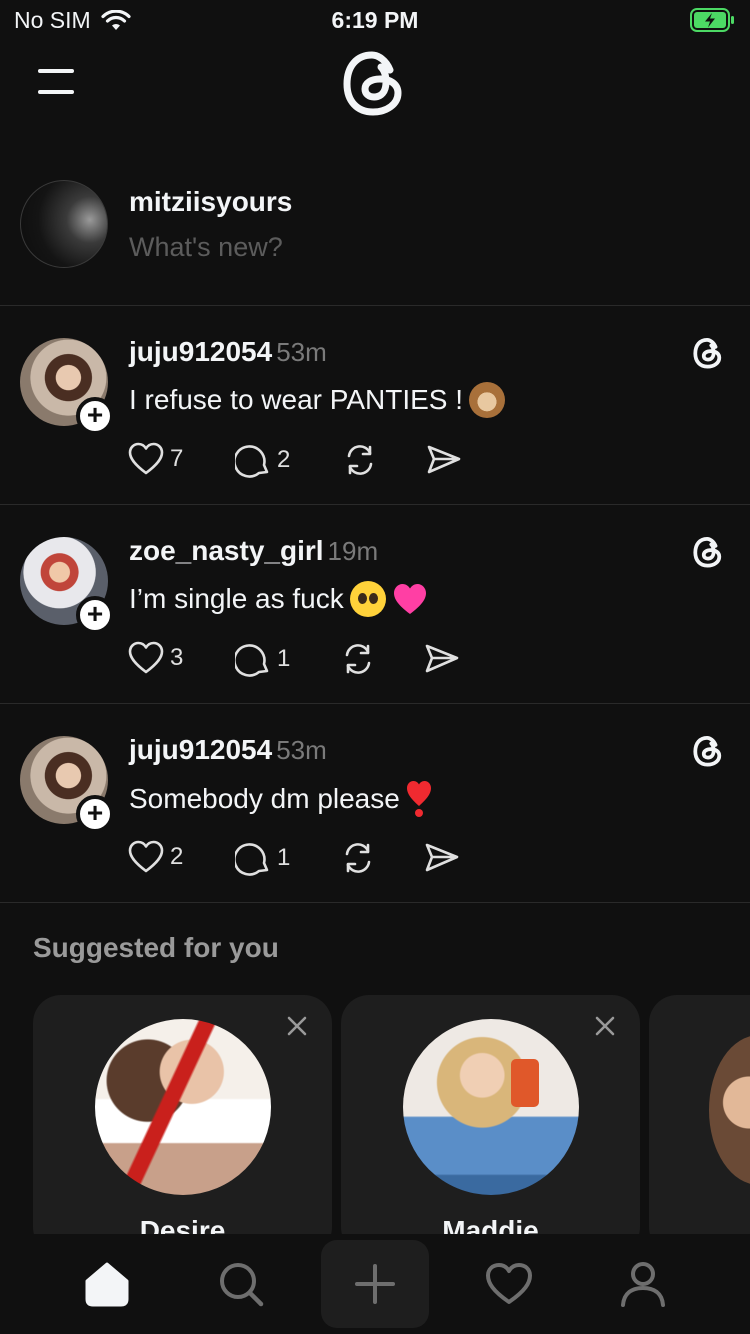  I want to click on suggested-card: Maddie, so click(490, 1125).